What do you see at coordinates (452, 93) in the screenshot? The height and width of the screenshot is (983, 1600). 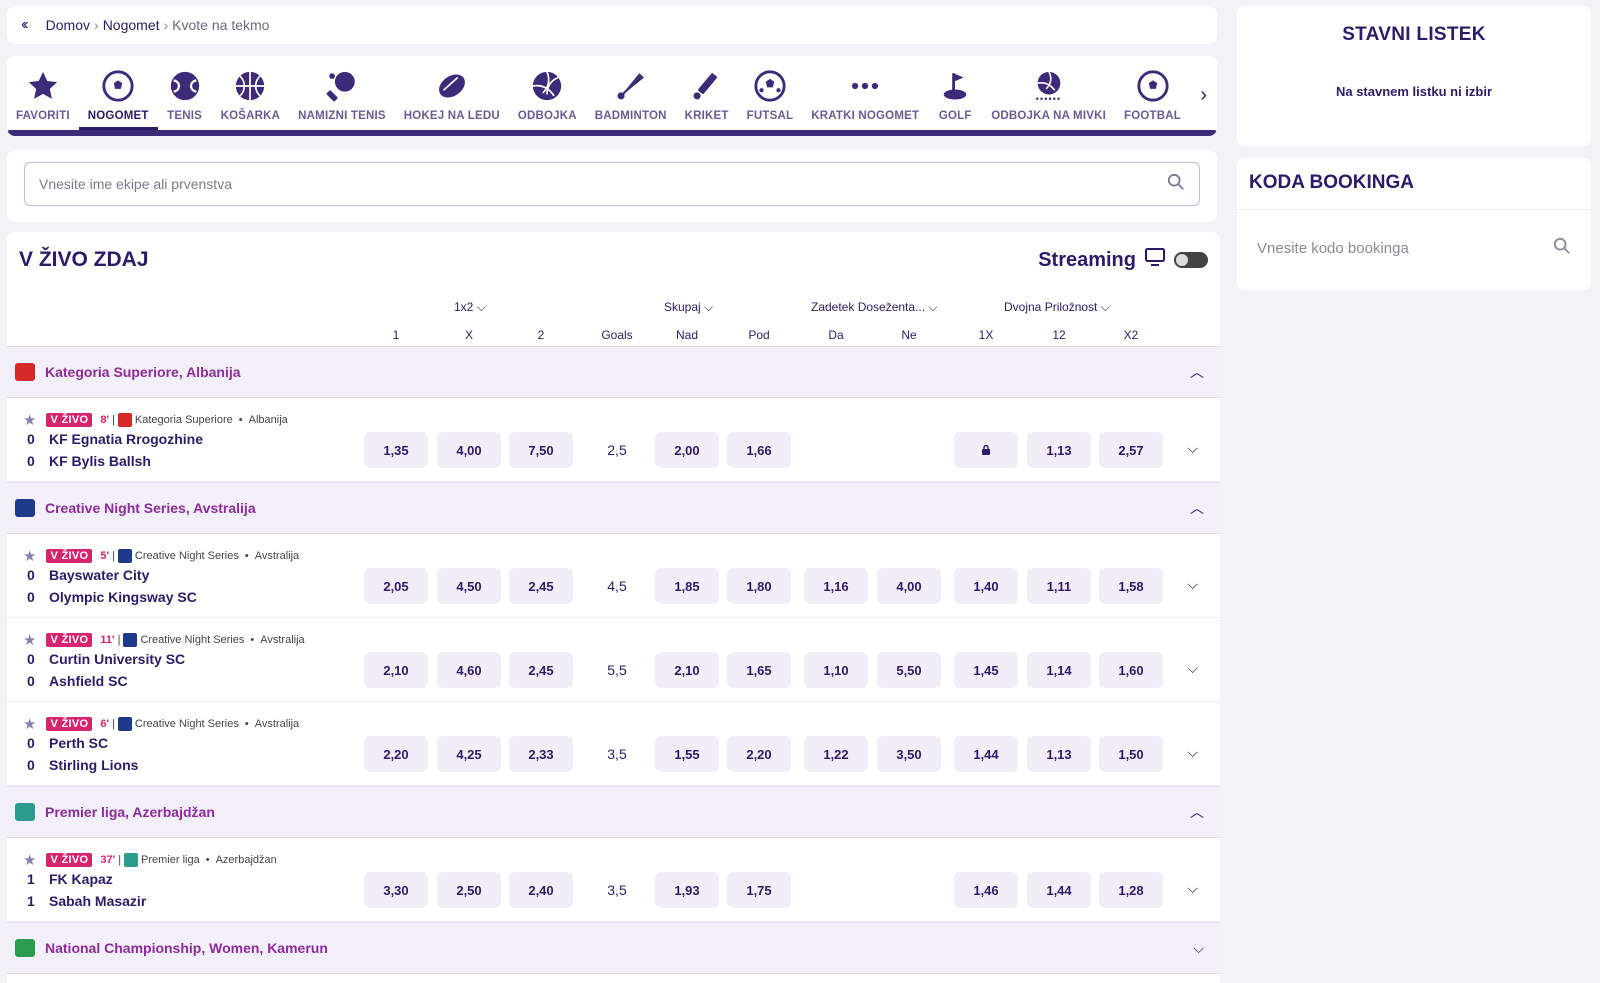 I see `sport-tab-hokej-na-ledu: HOKEJ NA LEDU` at bounding box center [452, 93].